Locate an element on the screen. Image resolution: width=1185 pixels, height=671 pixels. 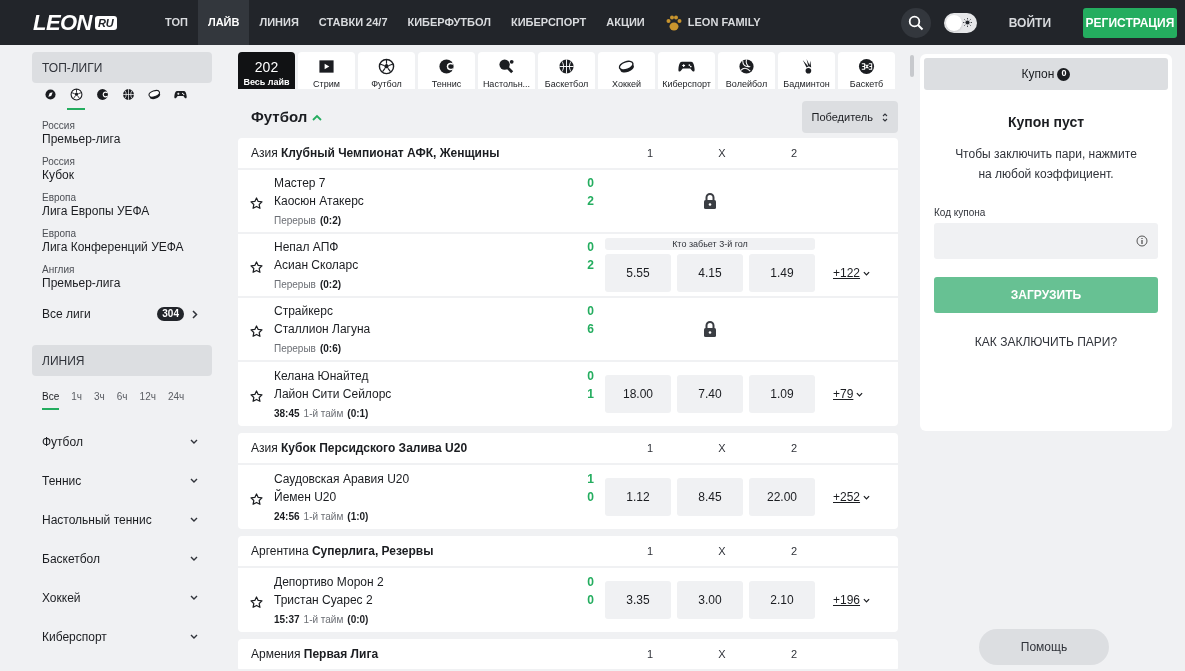
league-title: Аргентина Суперлига, Резервы is located at coordinates (427, 551).